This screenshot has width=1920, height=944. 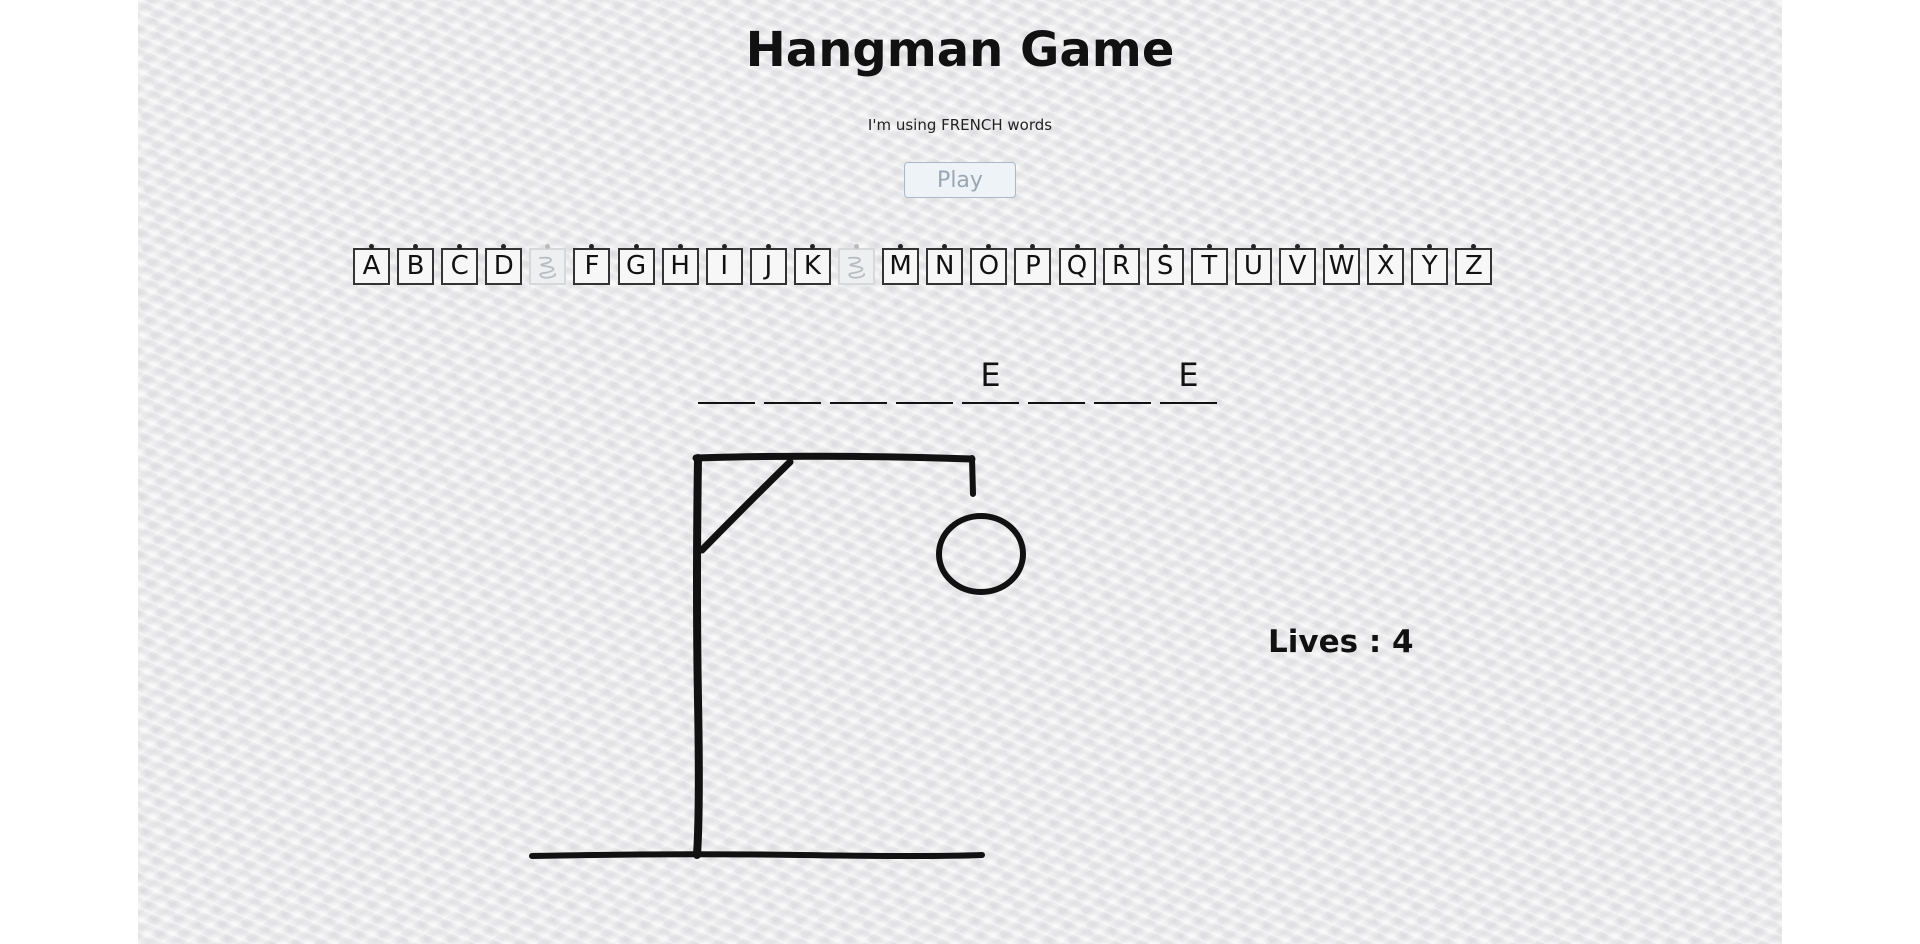 I want to click on play-button: Play, so click(x=960, y=180).